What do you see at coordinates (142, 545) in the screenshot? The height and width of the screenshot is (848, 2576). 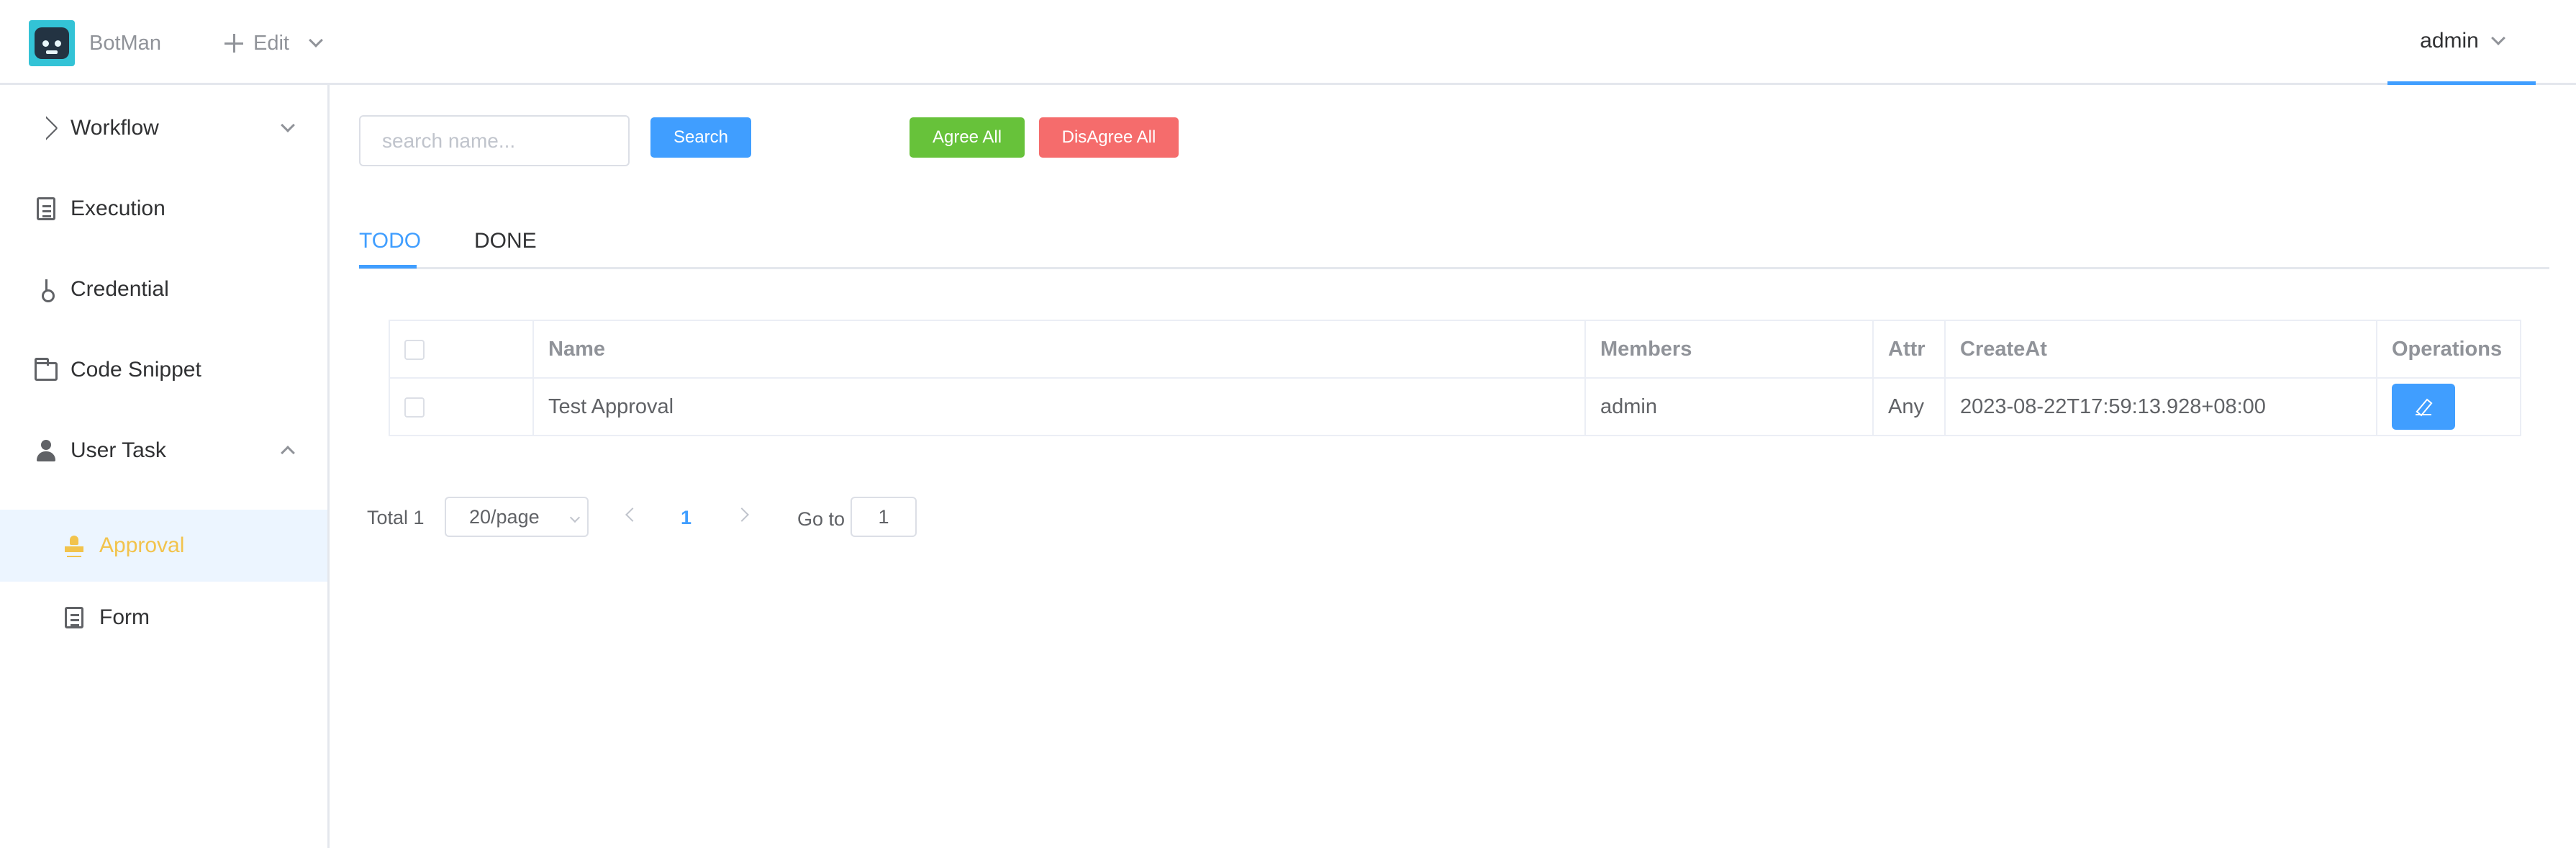 I see `sidebar-item-label: Approval` at bounding box center [142, 545].